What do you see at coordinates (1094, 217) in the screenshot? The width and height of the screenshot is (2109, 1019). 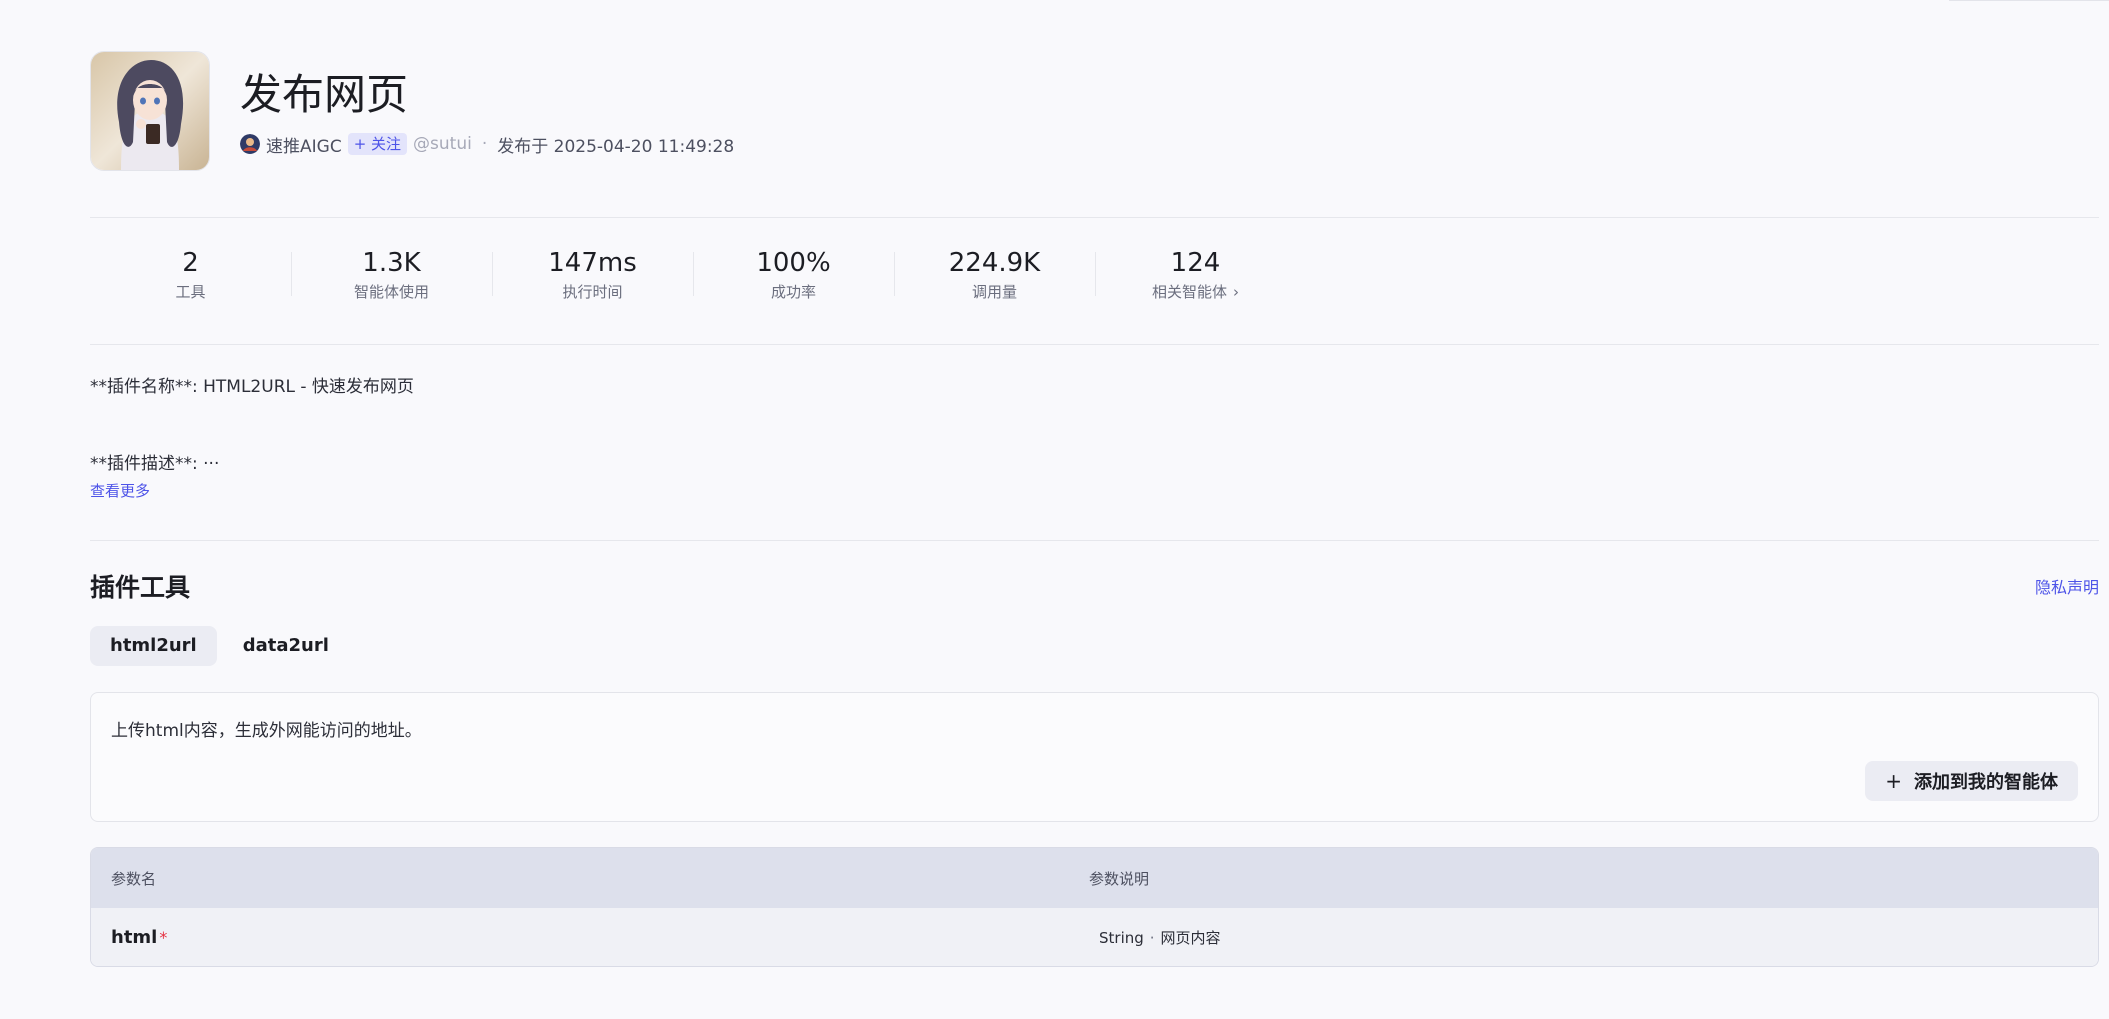 I see `header-divider` at bounding box center [1094, 217].